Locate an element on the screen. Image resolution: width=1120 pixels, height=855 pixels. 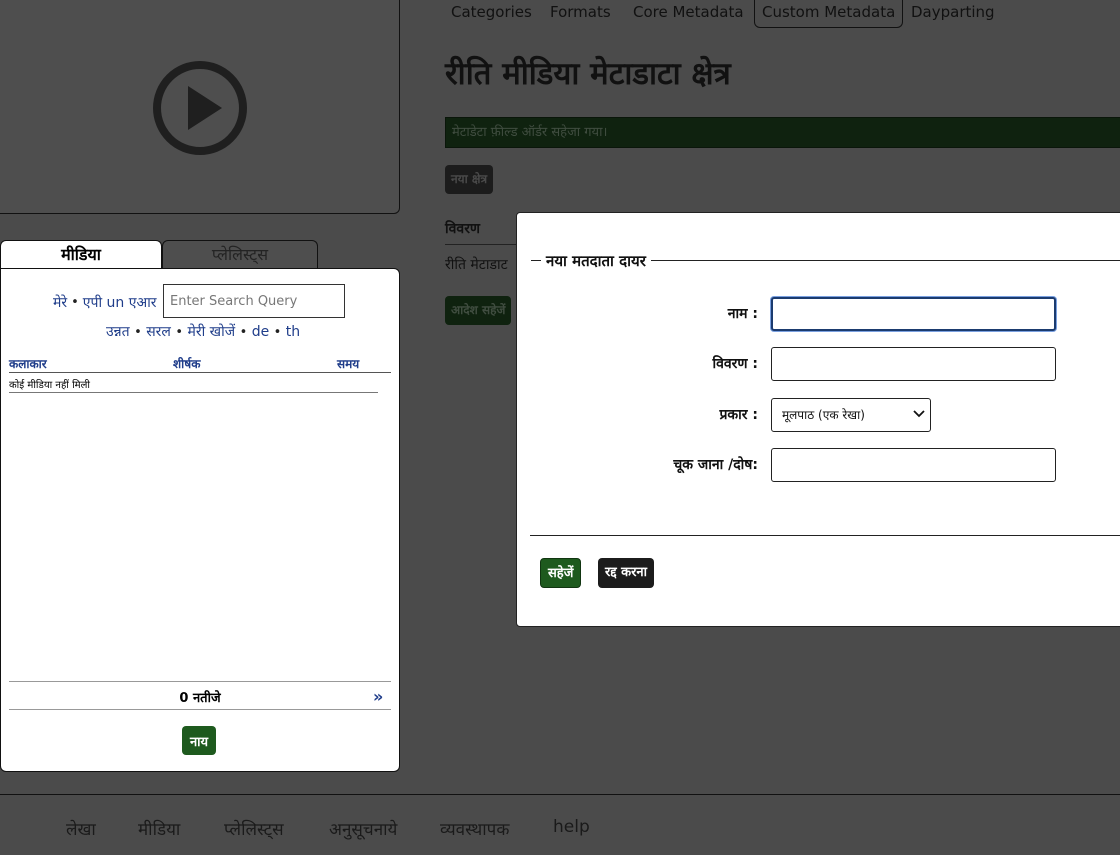
type-label: प्रकार : is located at coordinates (738, 415).